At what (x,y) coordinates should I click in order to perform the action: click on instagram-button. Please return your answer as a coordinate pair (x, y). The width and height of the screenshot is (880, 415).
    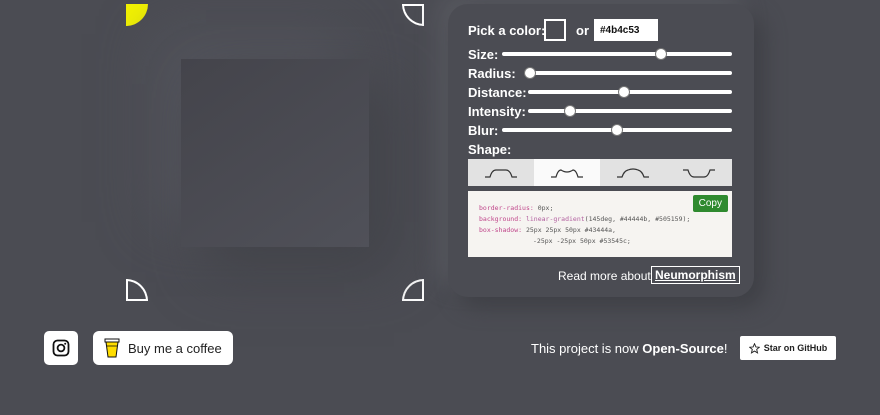
    Looking at the image, I should click on (61, 348).